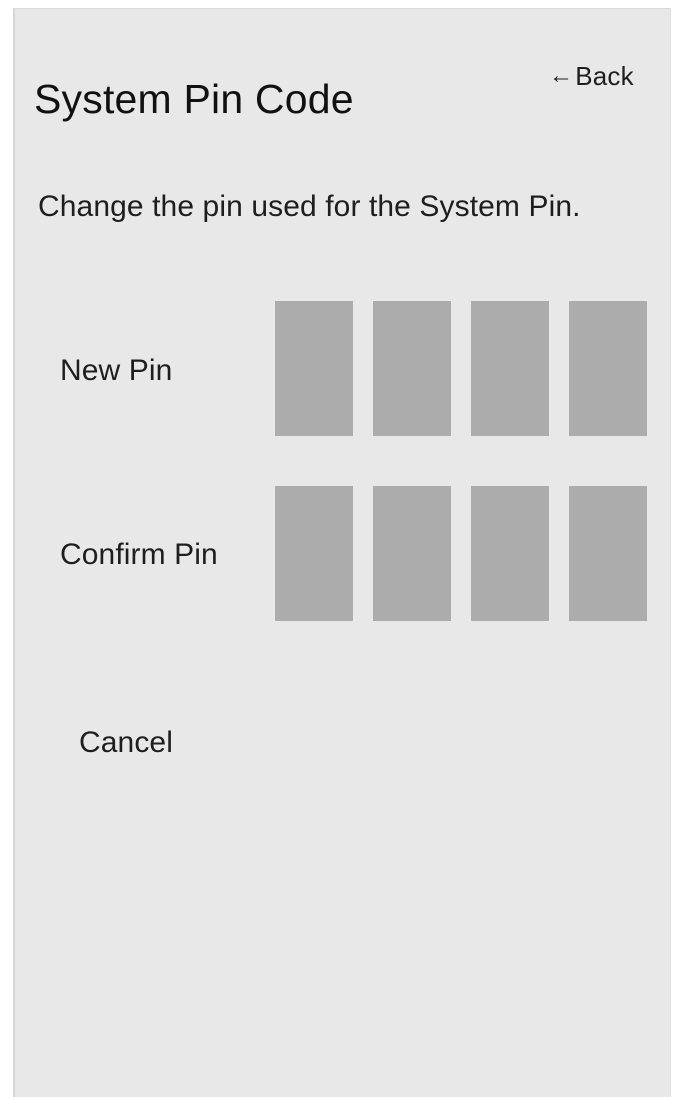 This screenshot has height=1097, width=683. I want to click on confirm-pin-label: Confirm Pin, so click(139, 554).